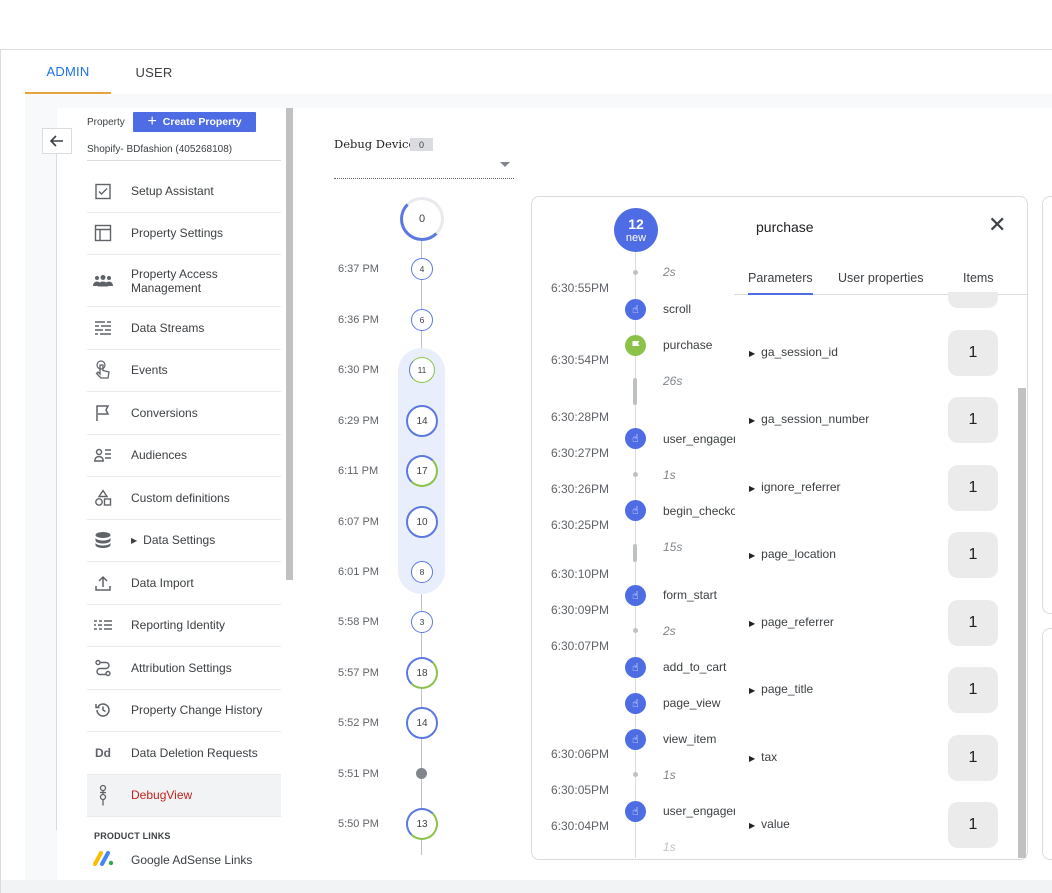 This screenshot has height=893, width=1052. I want to click on event-detail-title: purchase, so click(785, 227).